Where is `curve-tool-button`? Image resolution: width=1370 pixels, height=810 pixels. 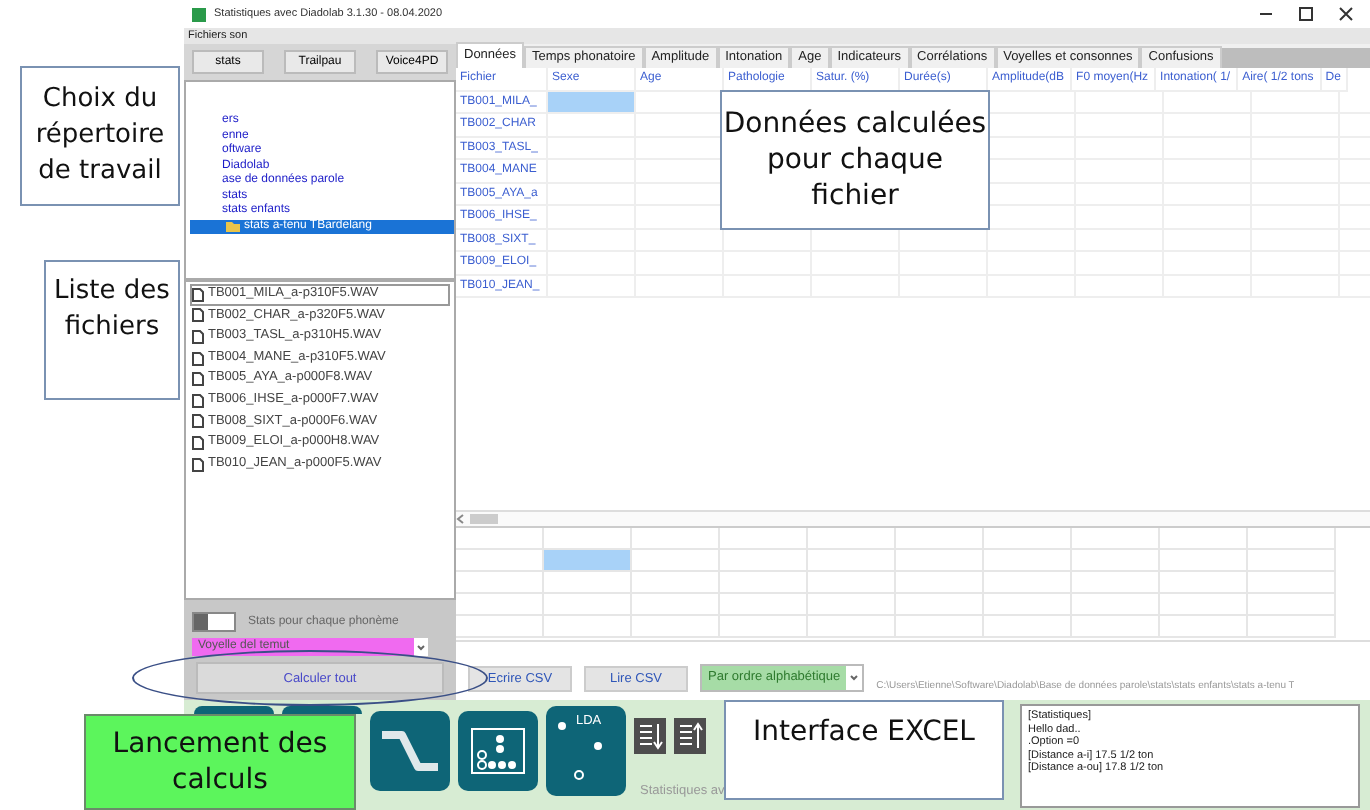
curve-tool-button is located at coordinates (410, 751).